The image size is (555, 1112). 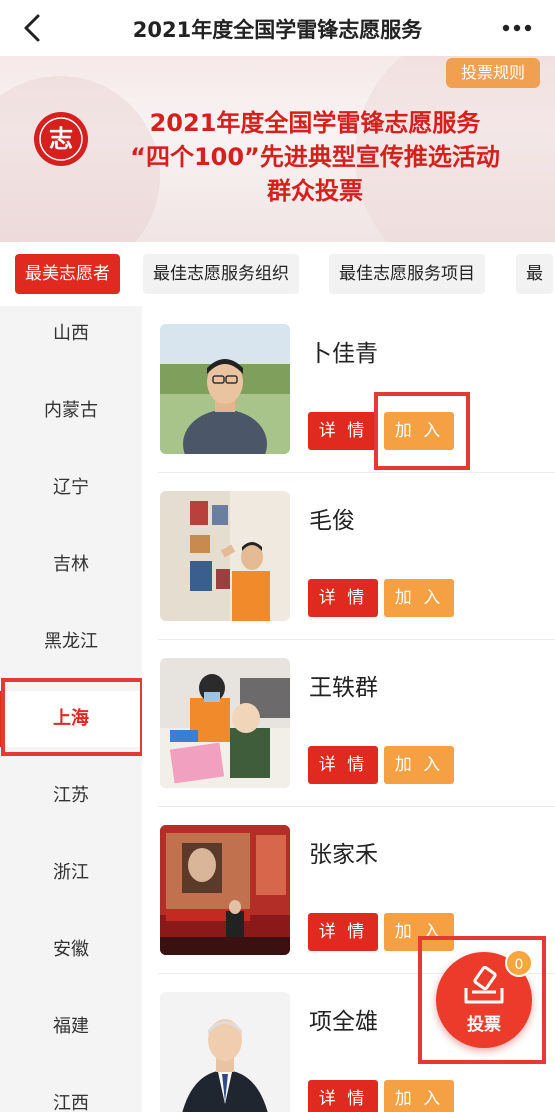 What do you see at coordinates (71, 642) in the screenshot?
I see `sidebar-item-heilongjiang: 黑龙江` at bounding box center [71, 642].